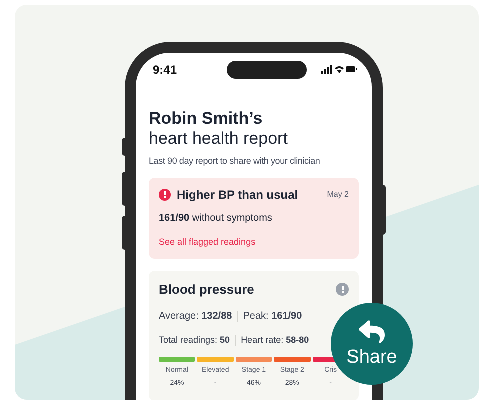 This screenshot has height=402, width=485. I want to click on reply-arrow-icon, so click(372, 332).